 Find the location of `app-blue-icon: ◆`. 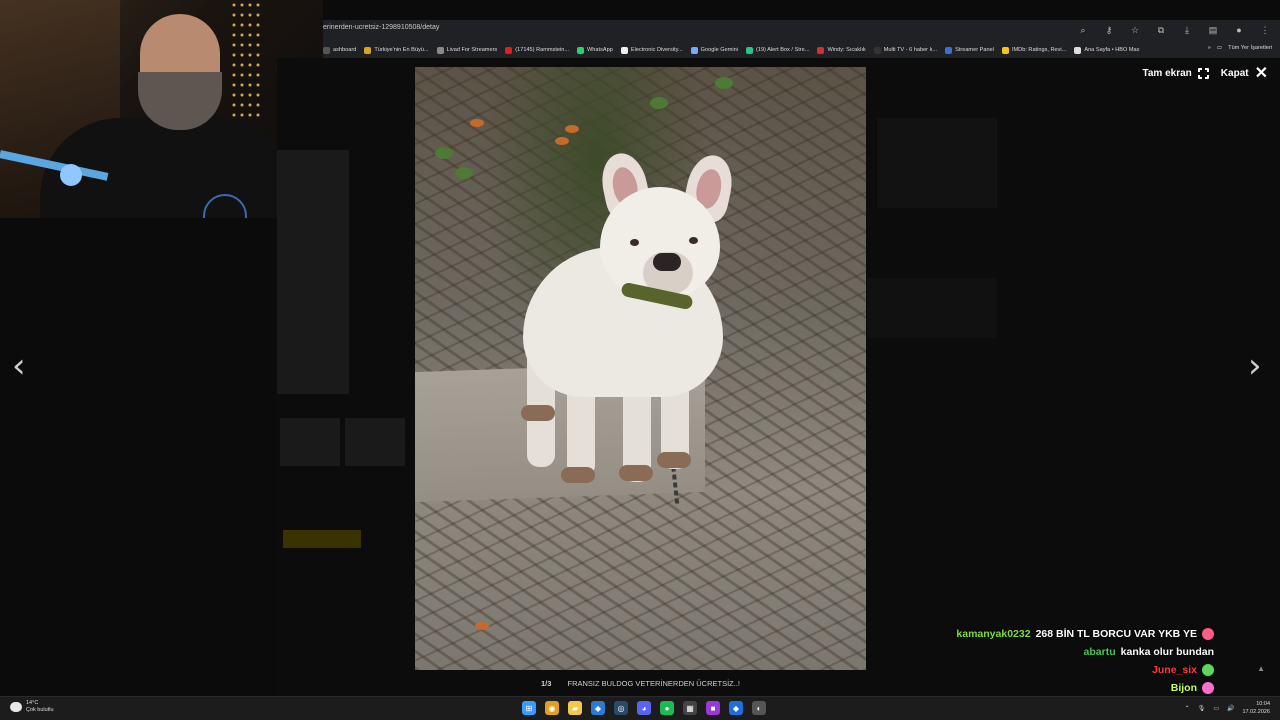

app-blue-icon: ◆ is located at coordinates (598, 708).